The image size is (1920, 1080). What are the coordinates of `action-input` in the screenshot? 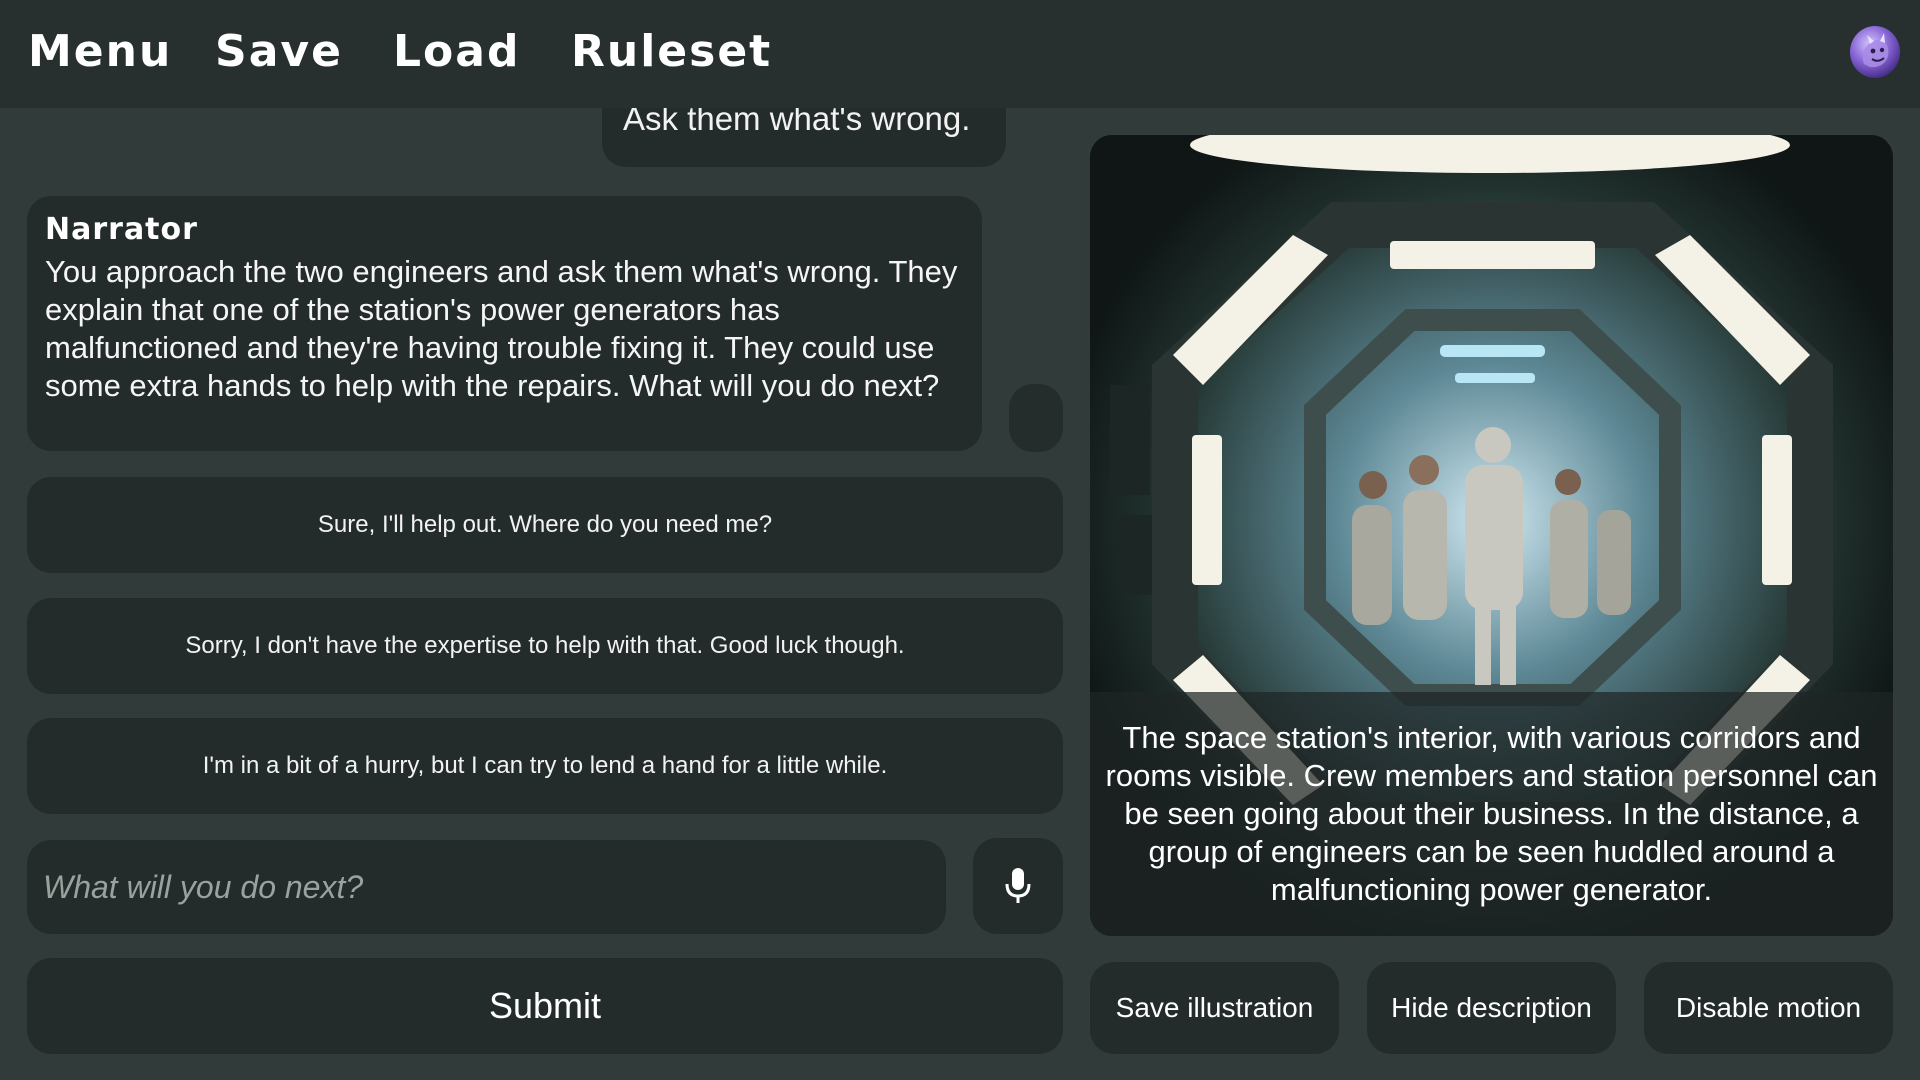 It's located at (486, 887).